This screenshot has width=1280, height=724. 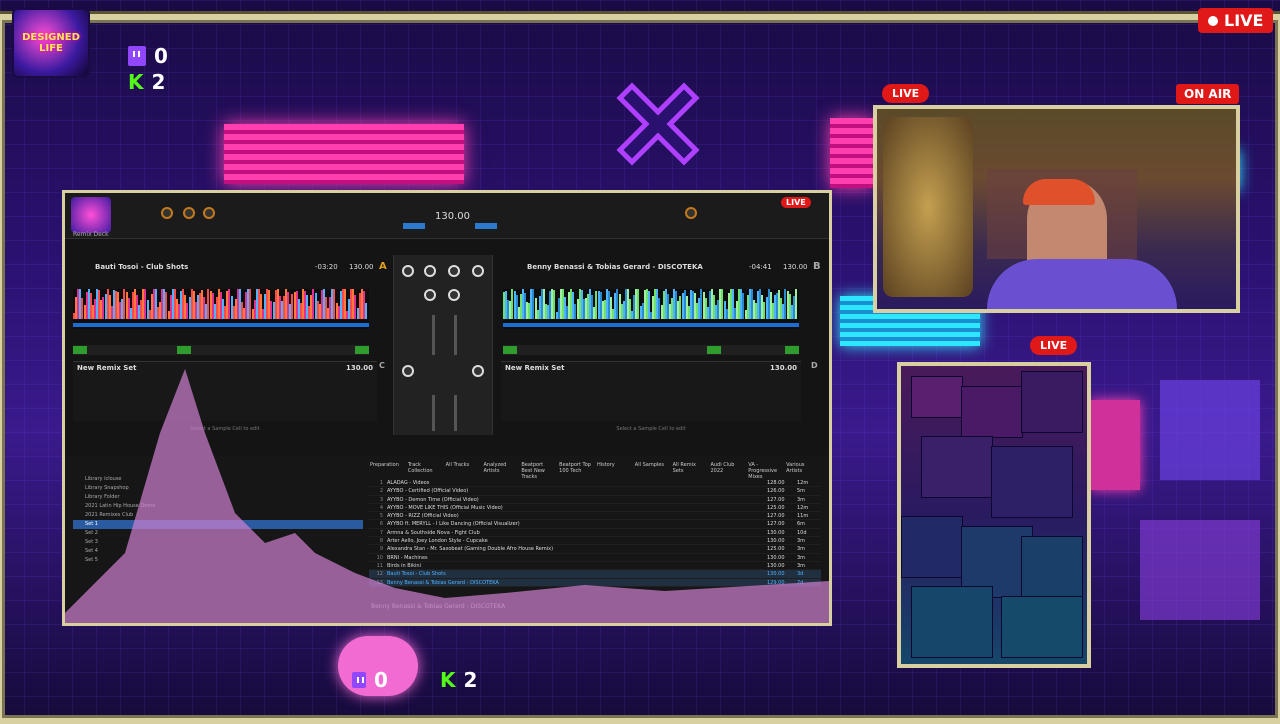 I want to click on pitch-knob, so click(x=189, y=213).